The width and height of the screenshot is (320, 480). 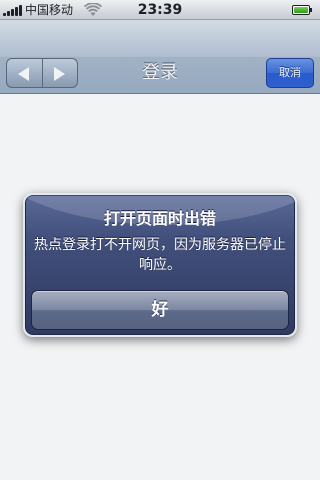 I want to click on status-bar: 中国移动 23:39, so click(x=160, y=10).